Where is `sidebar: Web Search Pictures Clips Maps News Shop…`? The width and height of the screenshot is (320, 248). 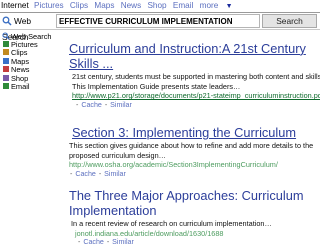
sidebar: Web Search Pictures Clips Maps News Shop… is located at coordinates (31, 61).